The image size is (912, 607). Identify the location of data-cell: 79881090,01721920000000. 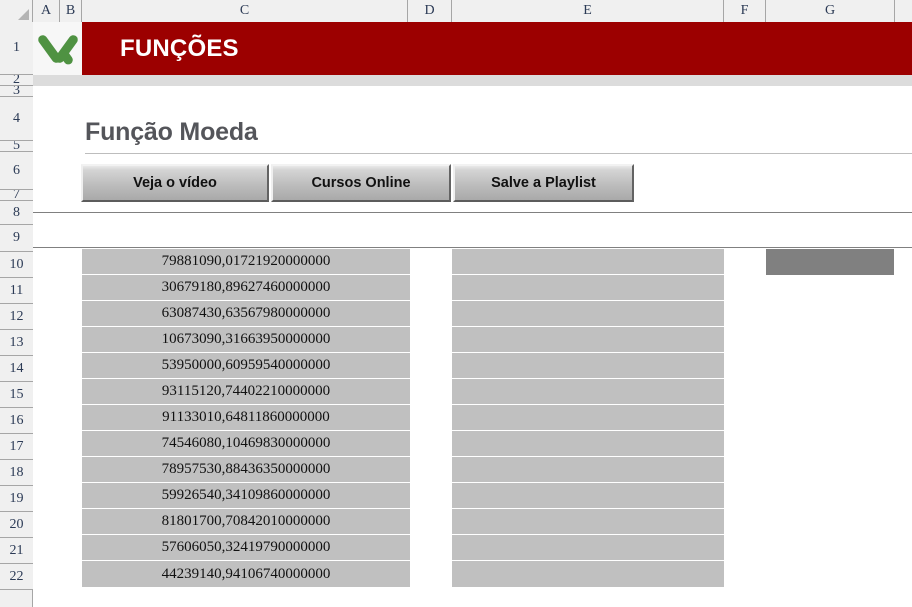
(246, 262).